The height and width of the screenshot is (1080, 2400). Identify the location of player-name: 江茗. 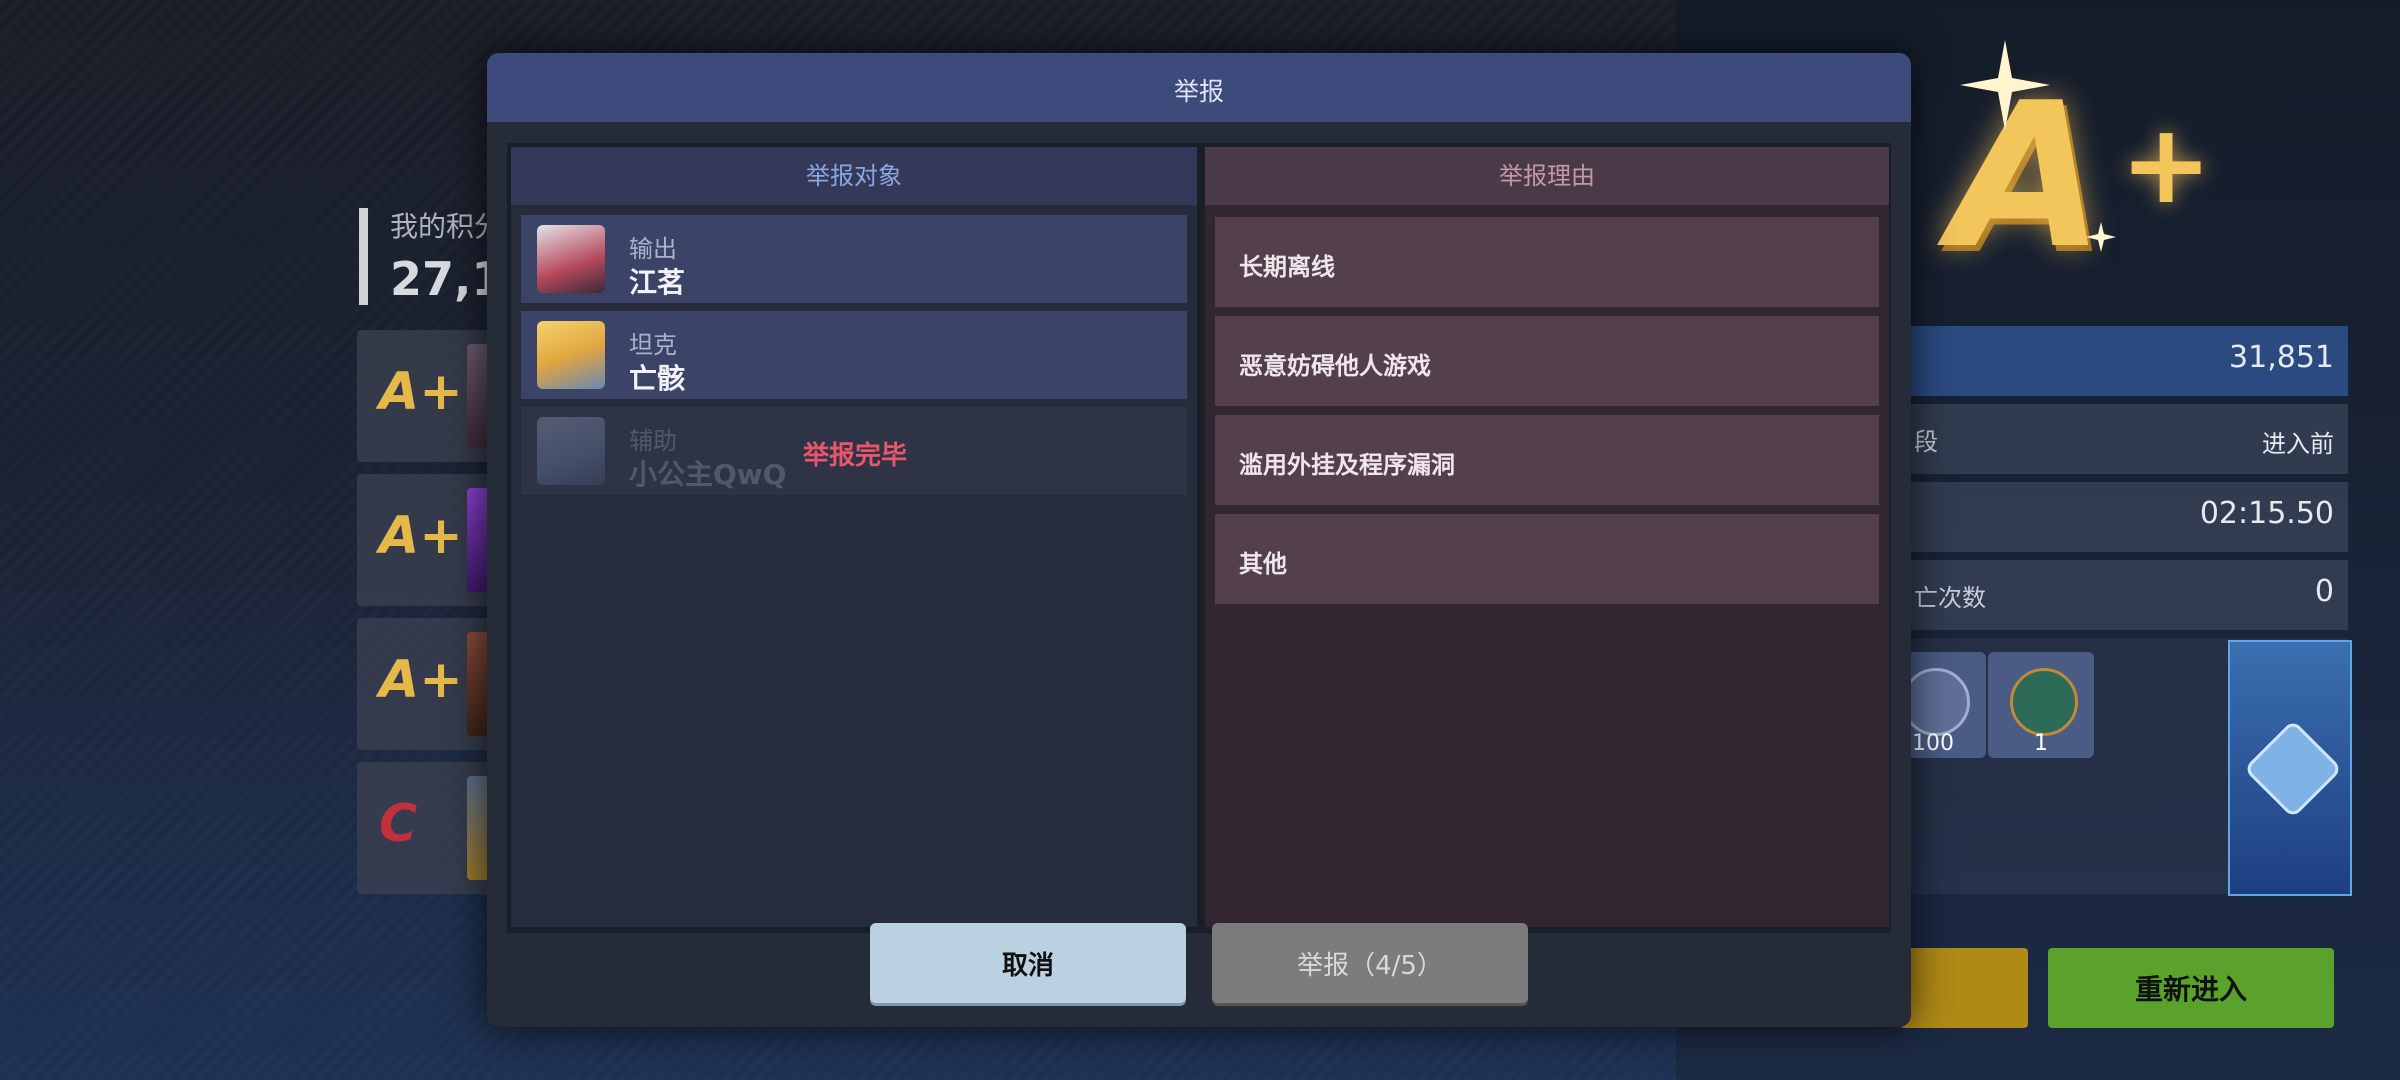
(657, 282).